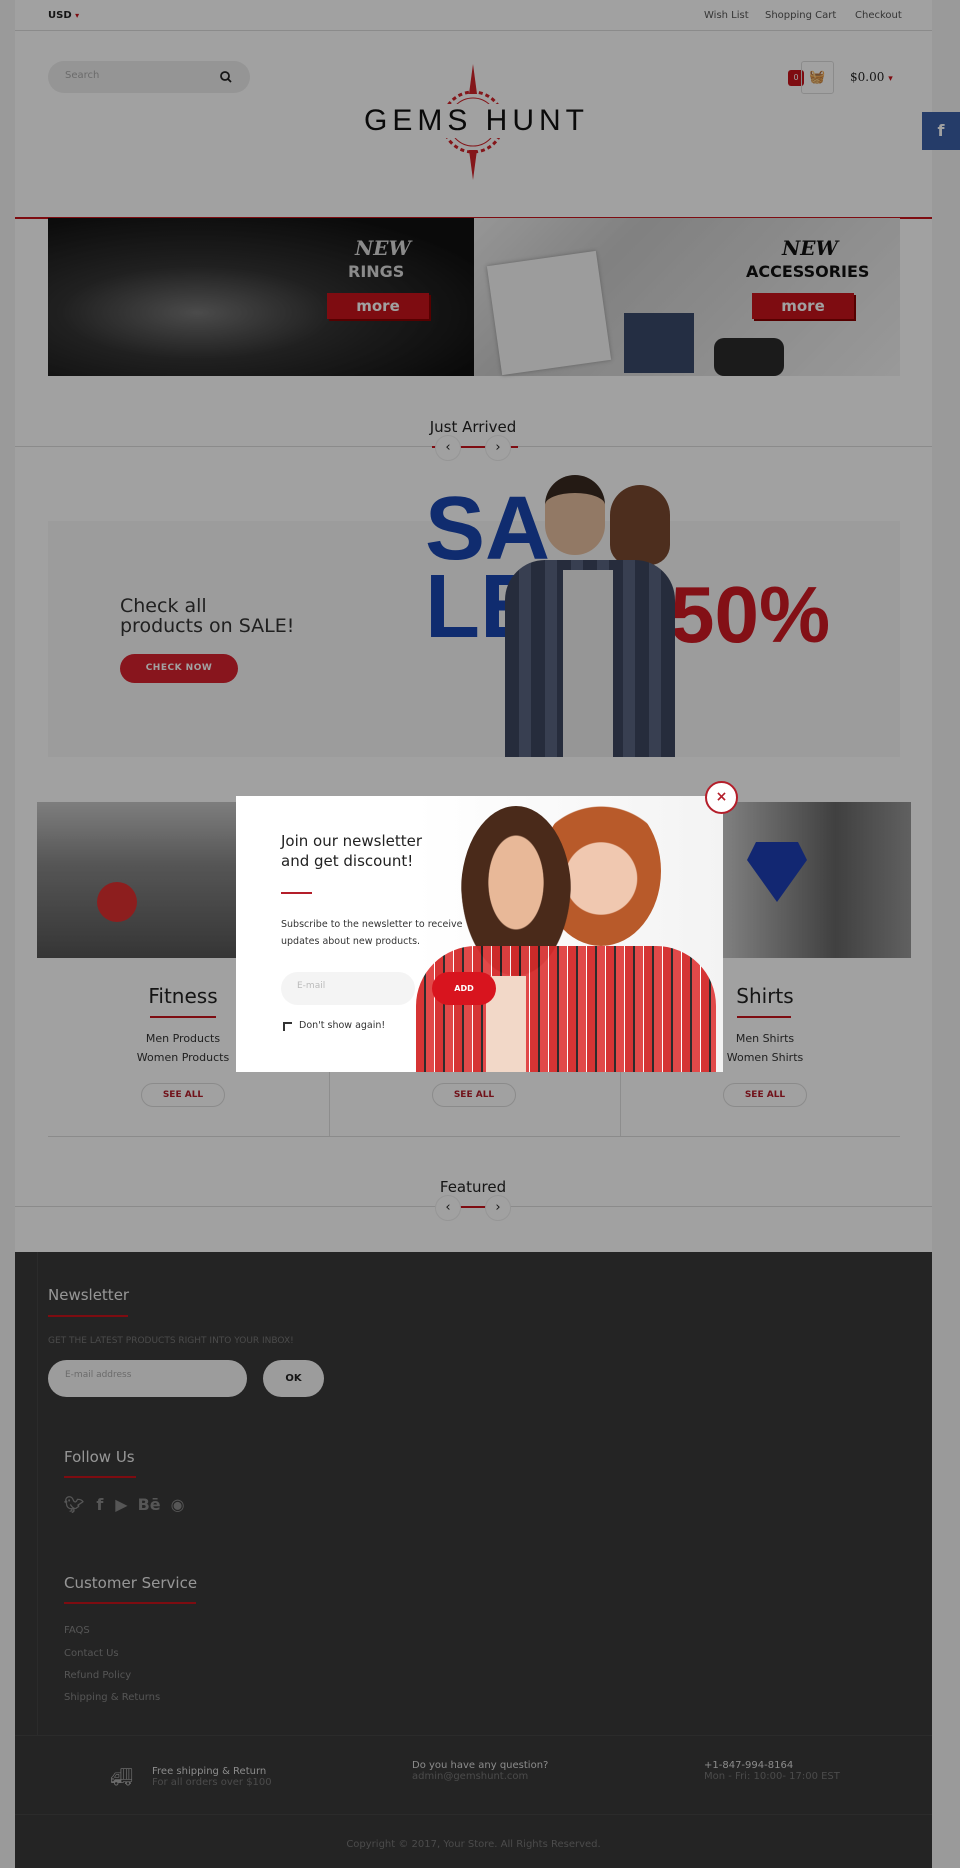 The width and height of the screenshot is (960, 1868). I want to click on modal-close-button: ×, so click(721, 797).